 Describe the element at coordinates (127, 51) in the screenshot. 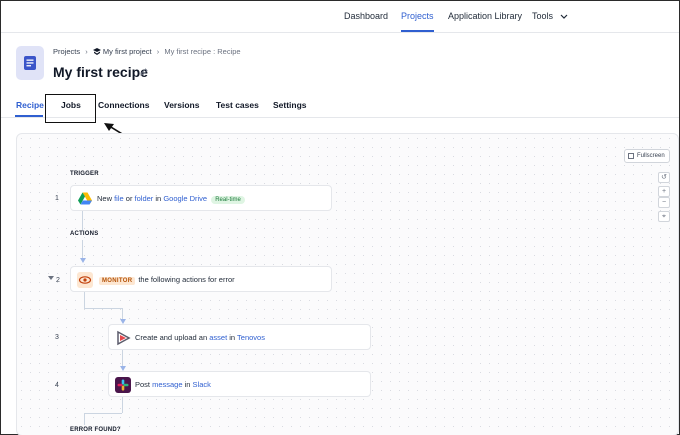

I see `breadcrumb-project: My first project` at that location.